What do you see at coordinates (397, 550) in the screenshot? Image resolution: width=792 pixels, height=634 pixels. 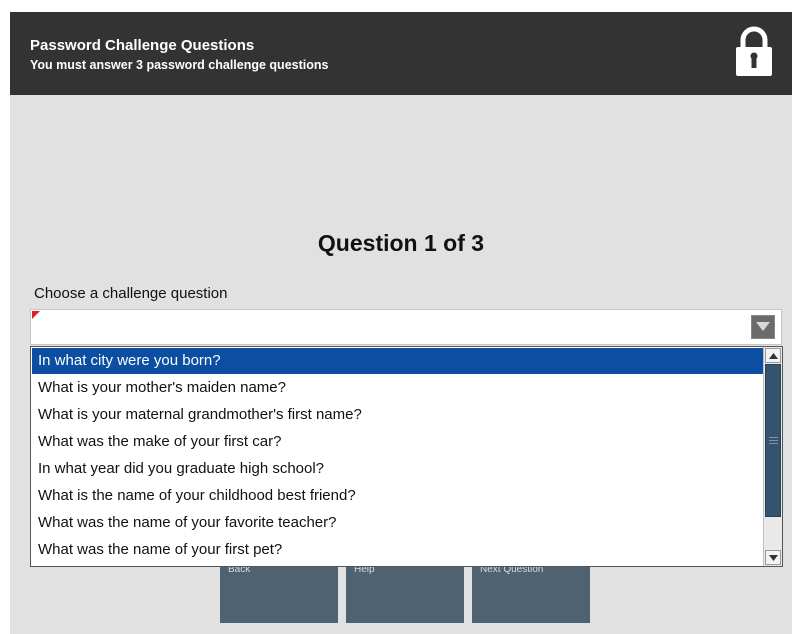 I see `dropdown-option: What was the name of your first pet?` at bounding box center [397, 550].